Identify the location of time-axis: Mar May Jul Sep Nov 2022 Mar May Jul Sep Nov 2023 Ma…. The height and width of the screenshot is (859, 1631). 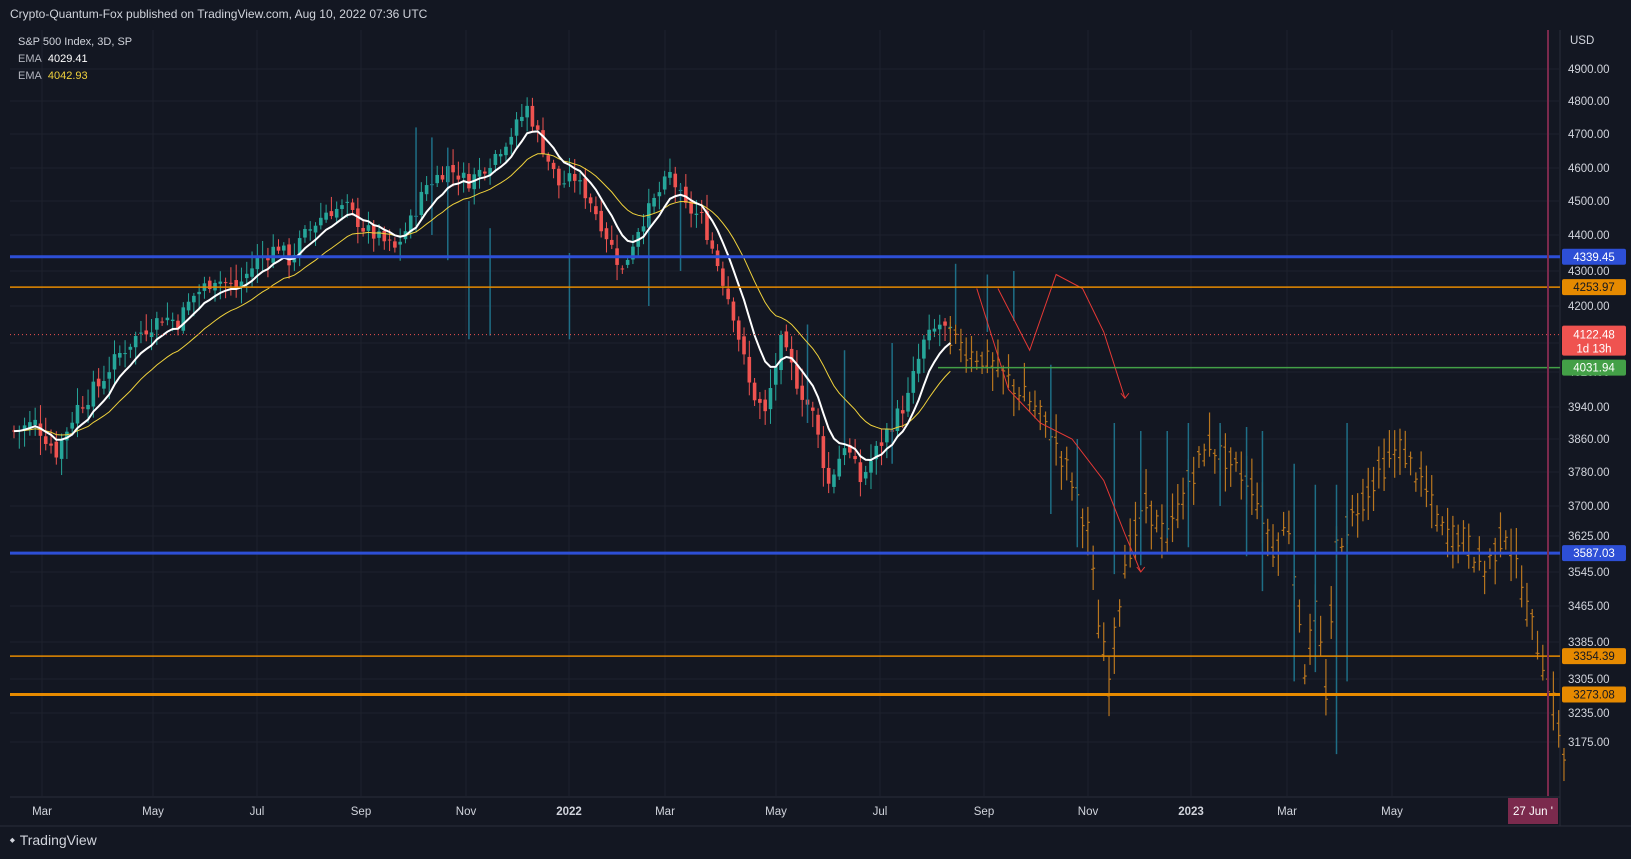
(717, 812).